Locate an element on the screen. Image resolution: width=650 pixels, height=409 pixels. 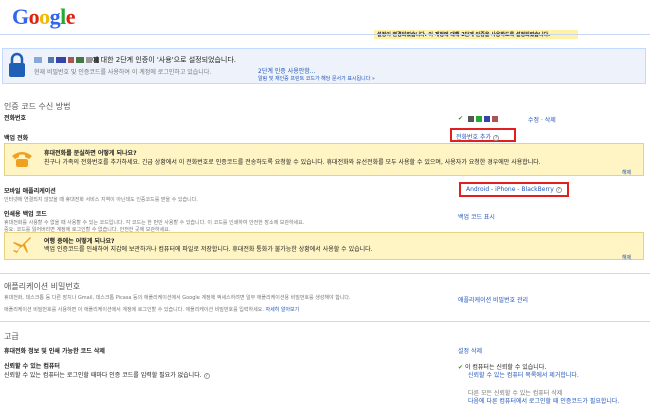
learn-more-link: 자세히 알아보기 is located at coordinates (282, 310).